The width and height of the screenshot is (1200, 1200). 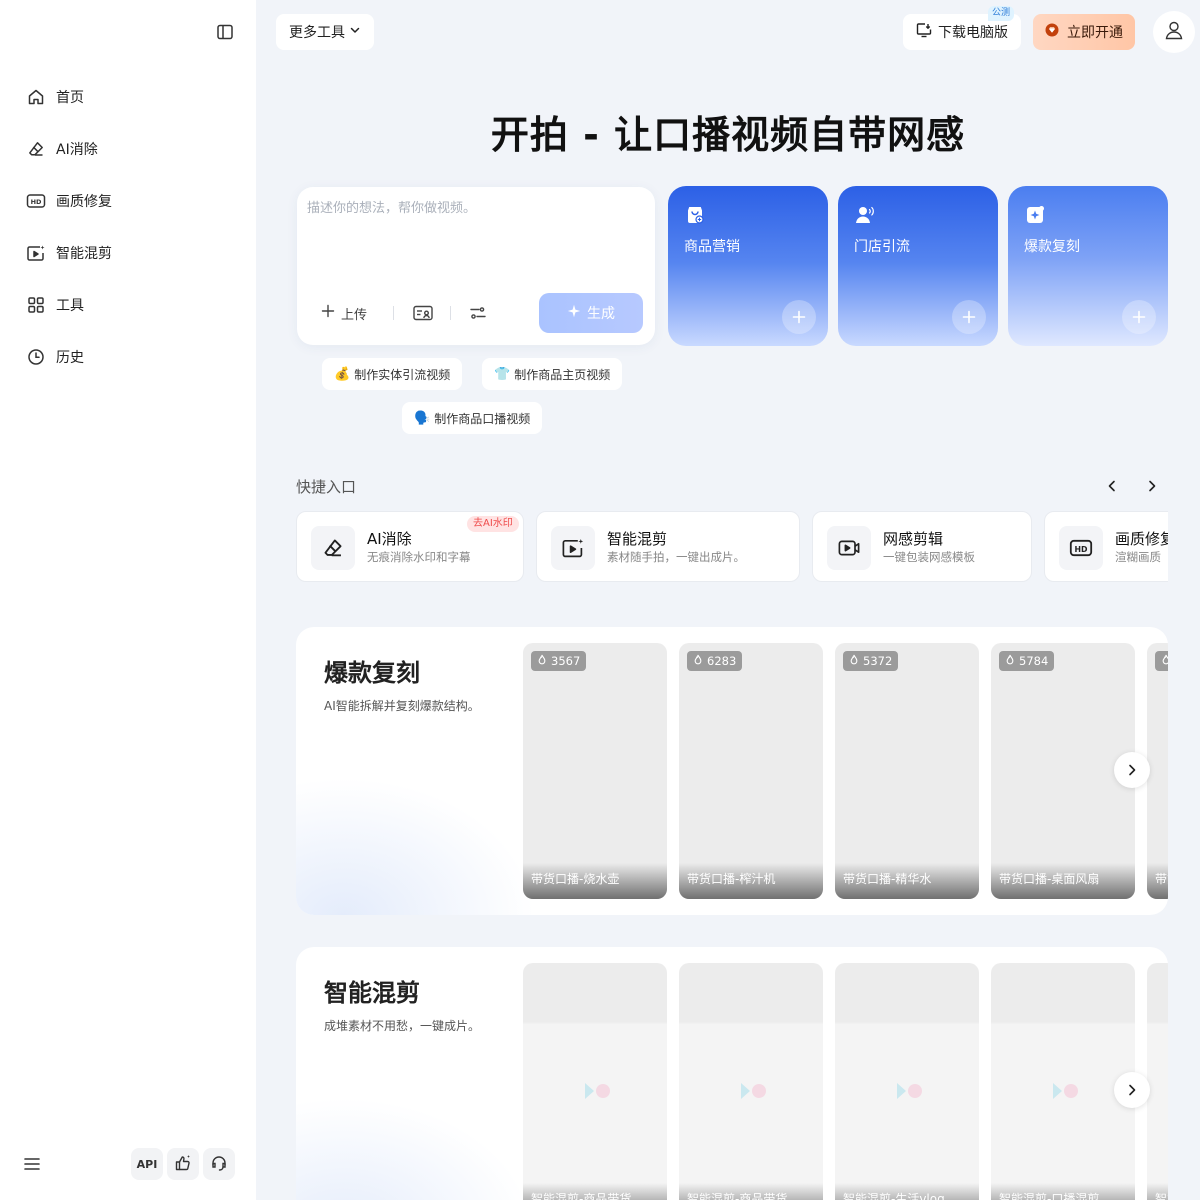 I want to click on thumbs-up-icon, so click(x=183, y=1164).